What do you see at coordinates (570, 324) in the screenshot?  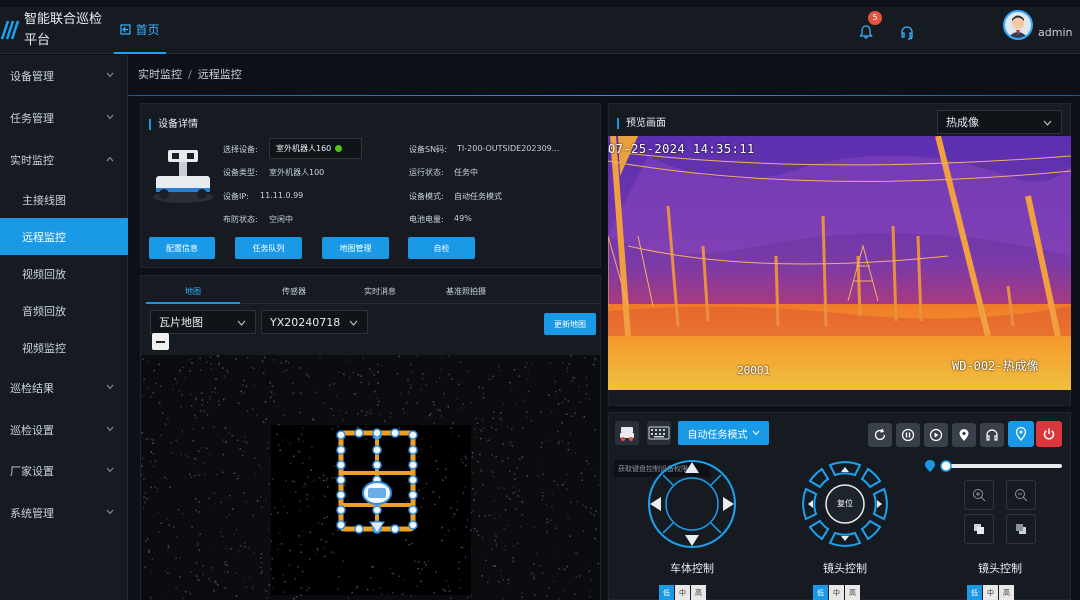 I see `update-map-button: 更新地图` at bounding box center [570, 324].